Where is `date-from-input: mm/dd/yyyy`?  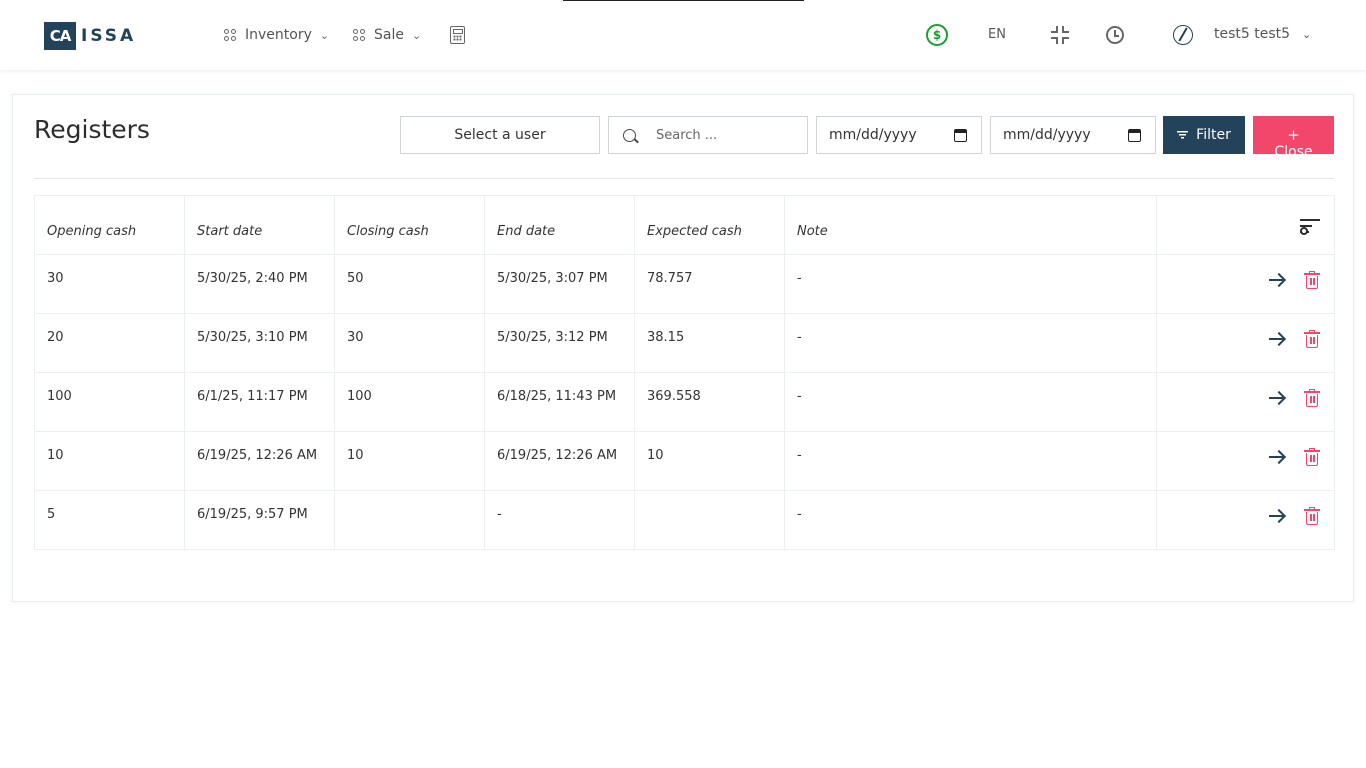
date-from-input: mm/dd/yyyy is located at coordinates (899, 135).